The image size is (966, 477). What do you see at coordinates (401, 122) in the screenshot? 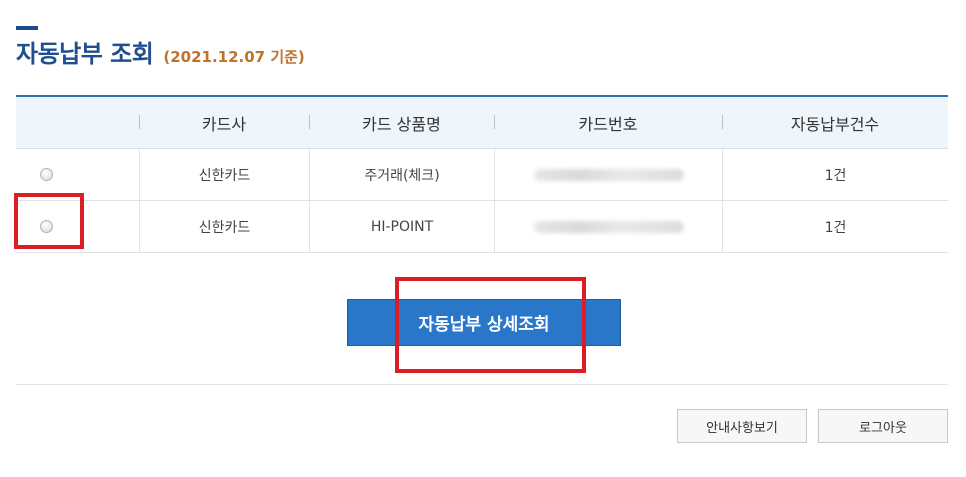
I see `column-header-product: 카드 상품명` at bounding box center [401, 122].